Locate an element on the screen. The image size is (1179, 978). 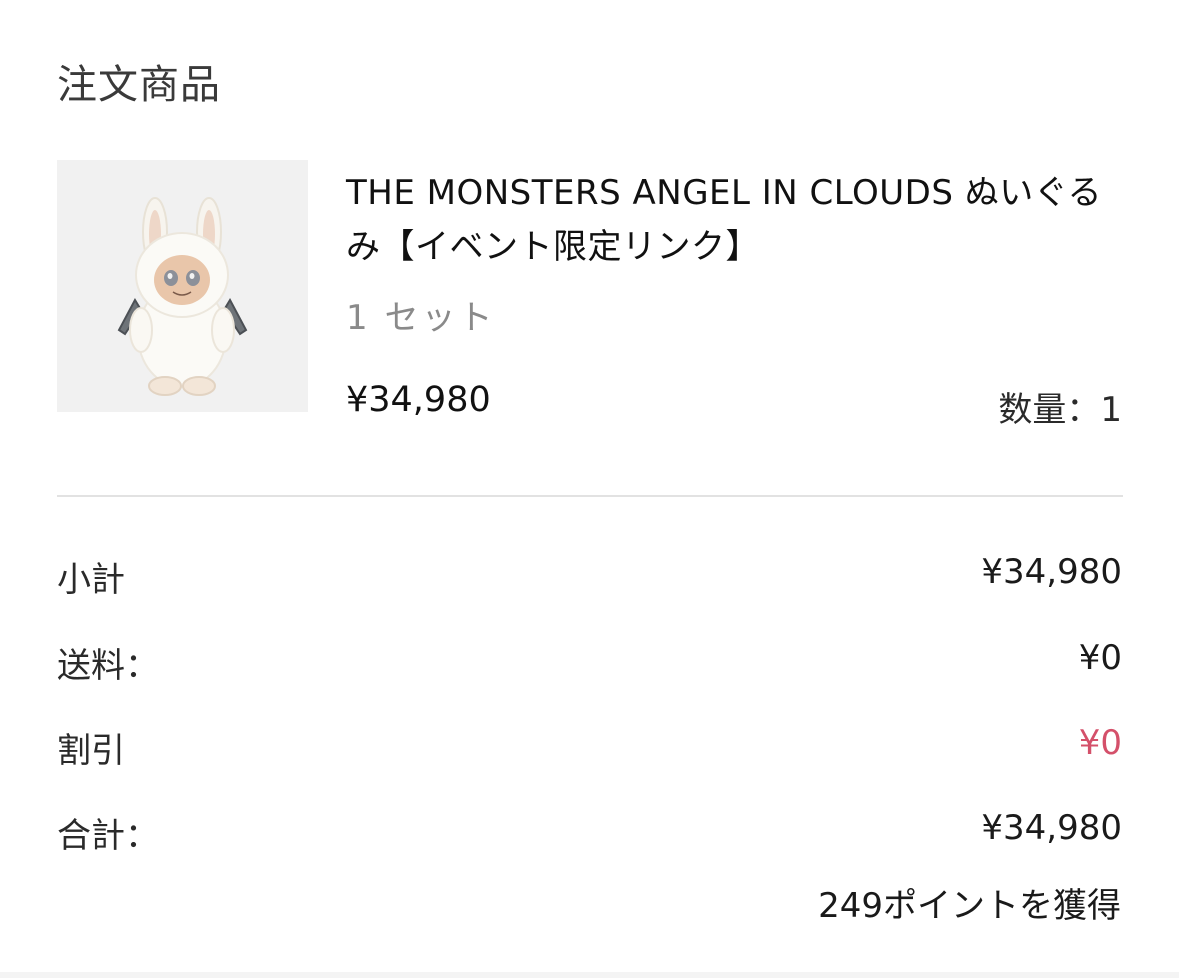
total-label: 合計： is located at coordinates (108, 836).